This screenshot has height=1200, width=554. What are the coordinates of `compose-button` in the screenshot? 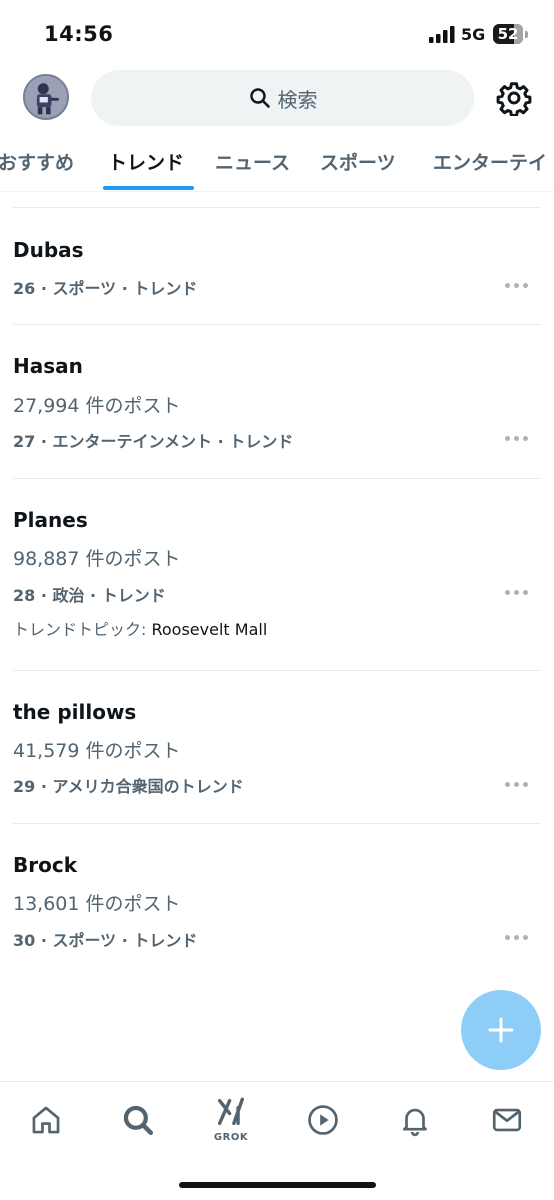 It's located at (501, 1030).